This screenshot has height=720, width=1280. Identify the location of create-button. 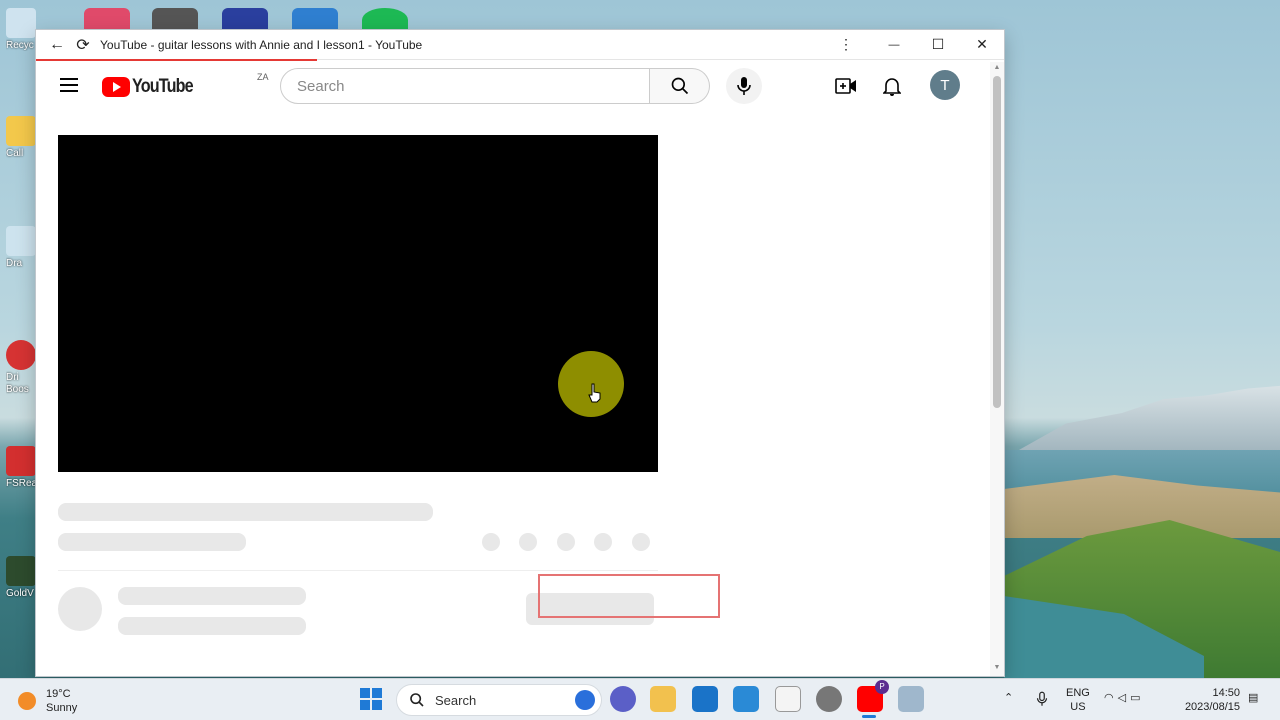
(846, 86).